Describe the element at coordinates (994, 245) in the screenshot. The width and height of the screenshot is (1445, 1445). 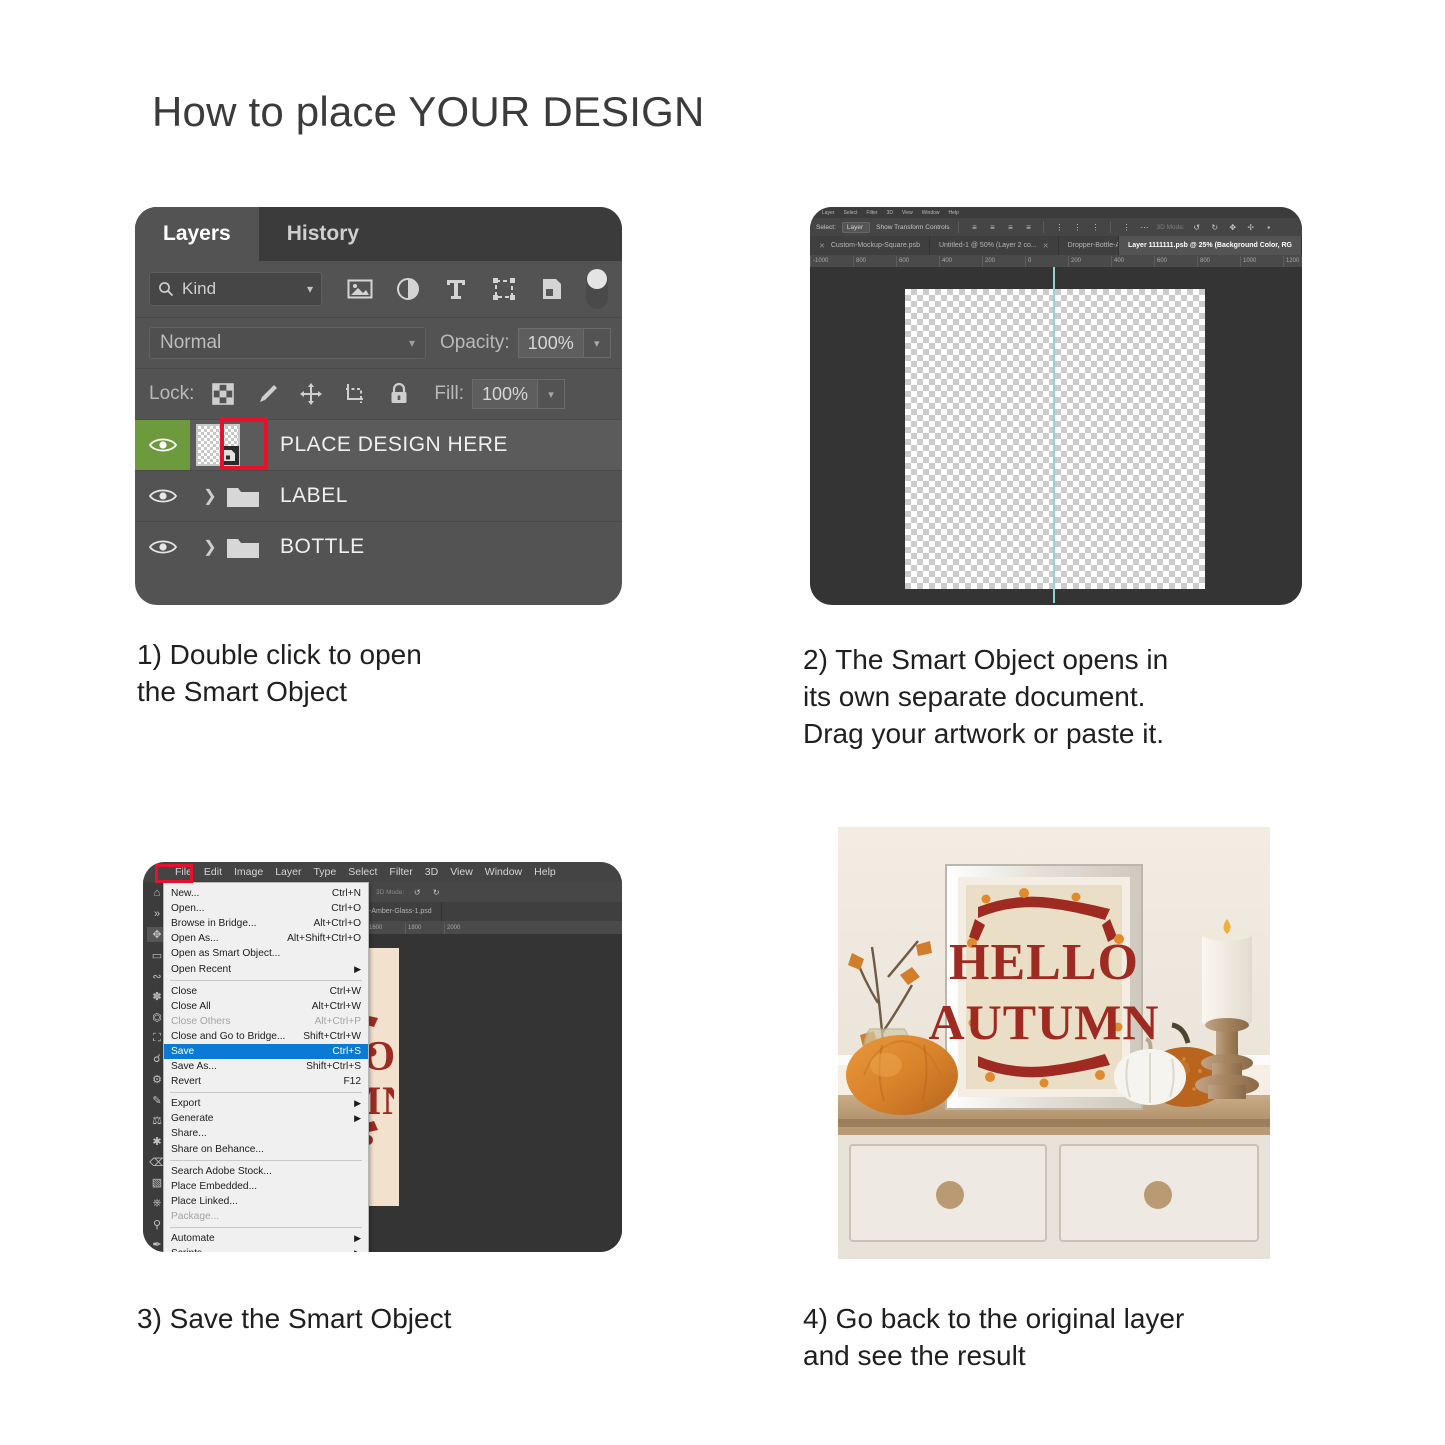
I see `document-tab-untitled-1: Untitled-1 @ 50% (Layer 2 co... ✕` at that location.